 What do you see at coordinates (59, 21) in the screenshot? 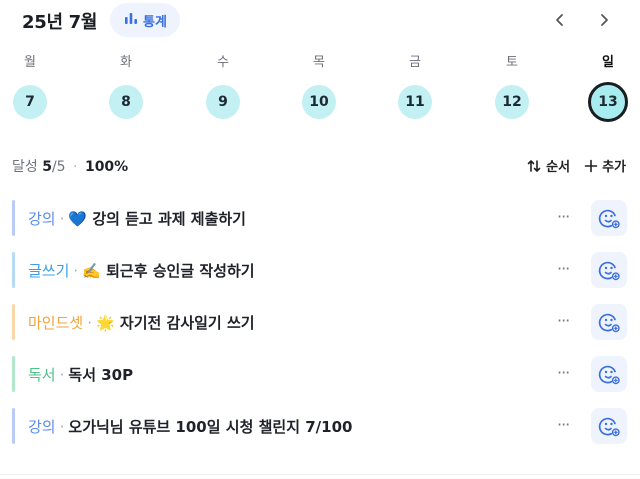
I see `month-title: 25년 7월` at bounding box center [59, 21].